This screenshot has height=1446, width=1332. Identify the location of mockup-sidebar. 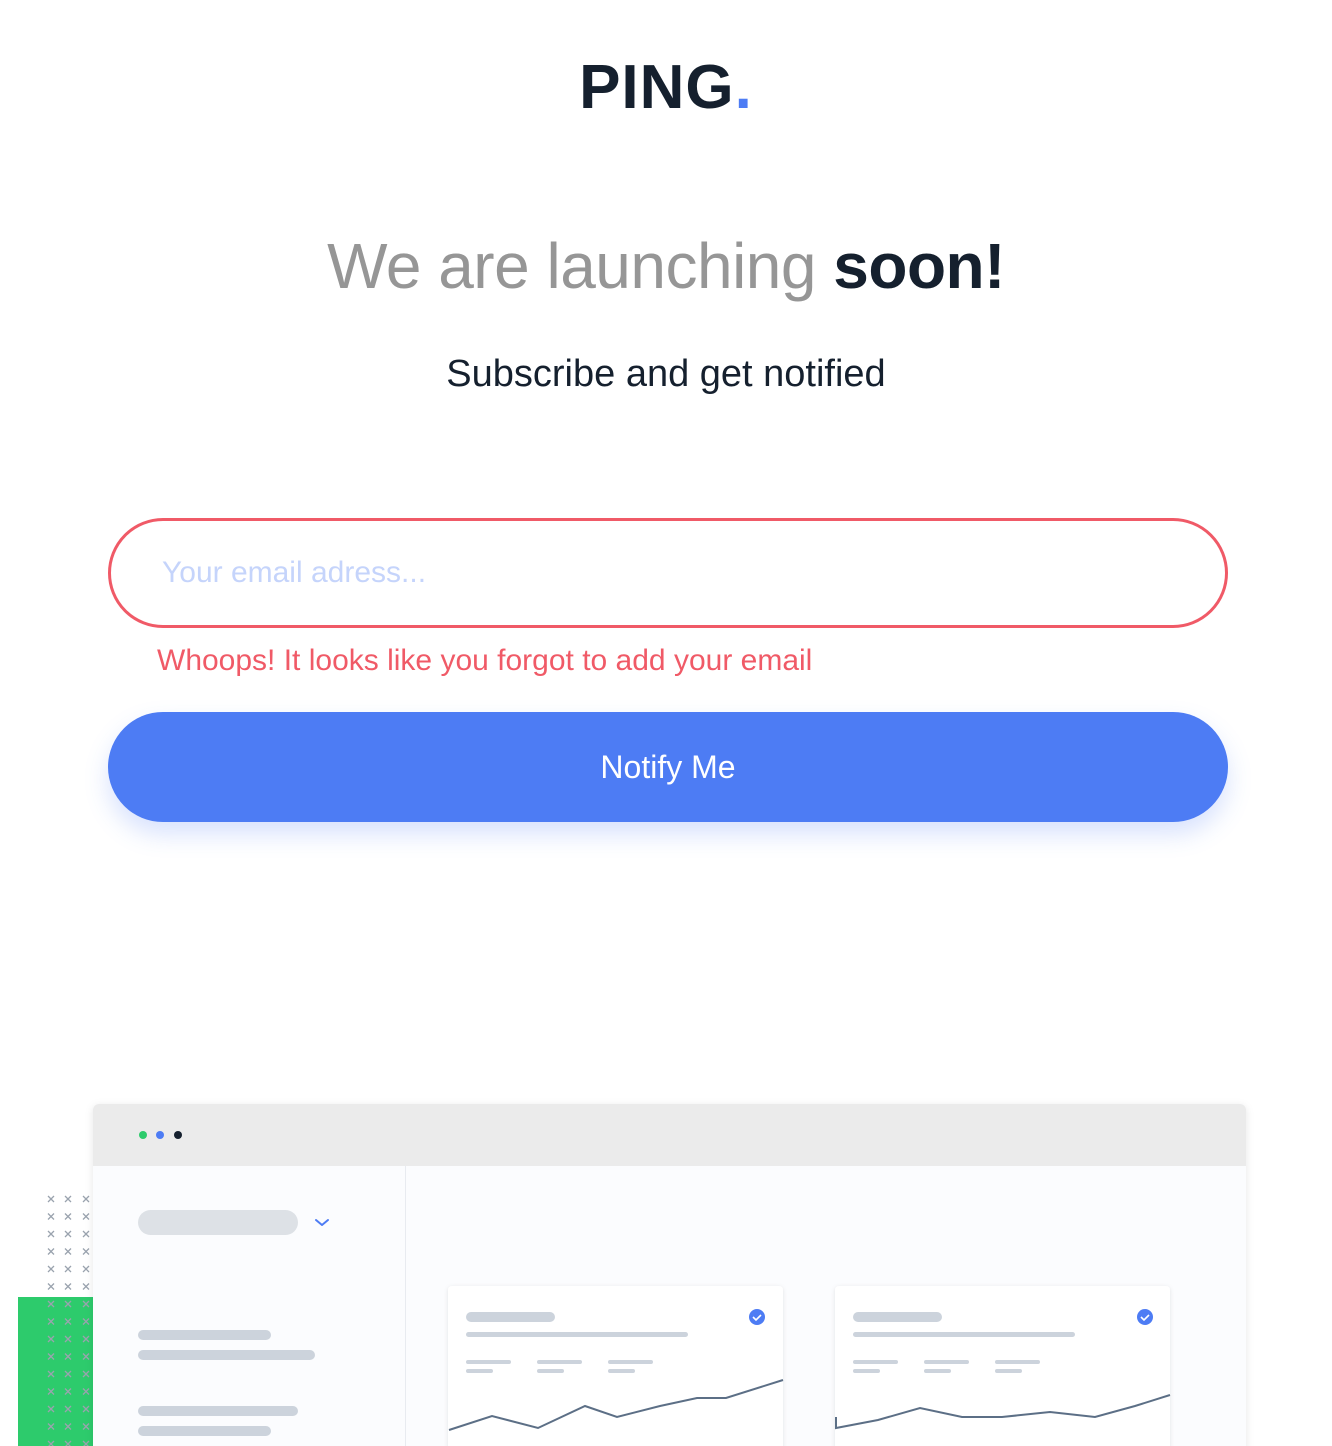
(249, 1306).